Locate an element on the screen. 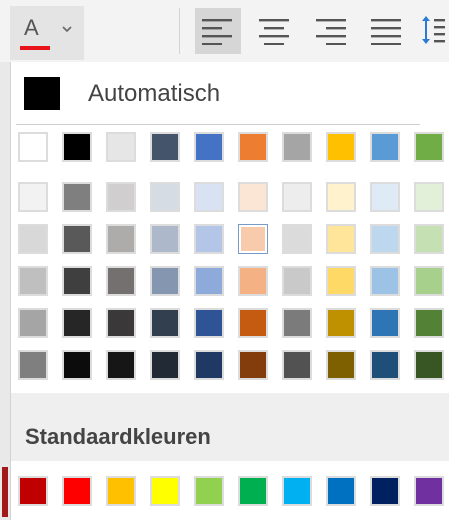  font-color-icon: A is located at coordinates (31, 27).